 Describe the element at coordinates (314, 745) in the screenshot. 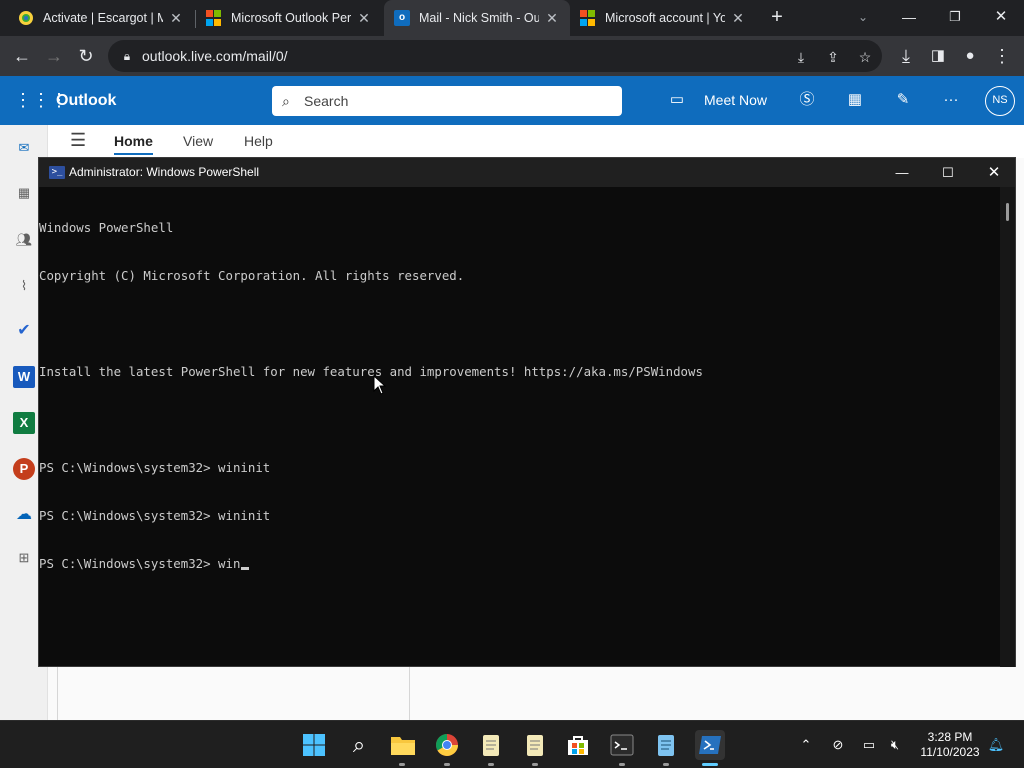

I see `start-icon` at that location.